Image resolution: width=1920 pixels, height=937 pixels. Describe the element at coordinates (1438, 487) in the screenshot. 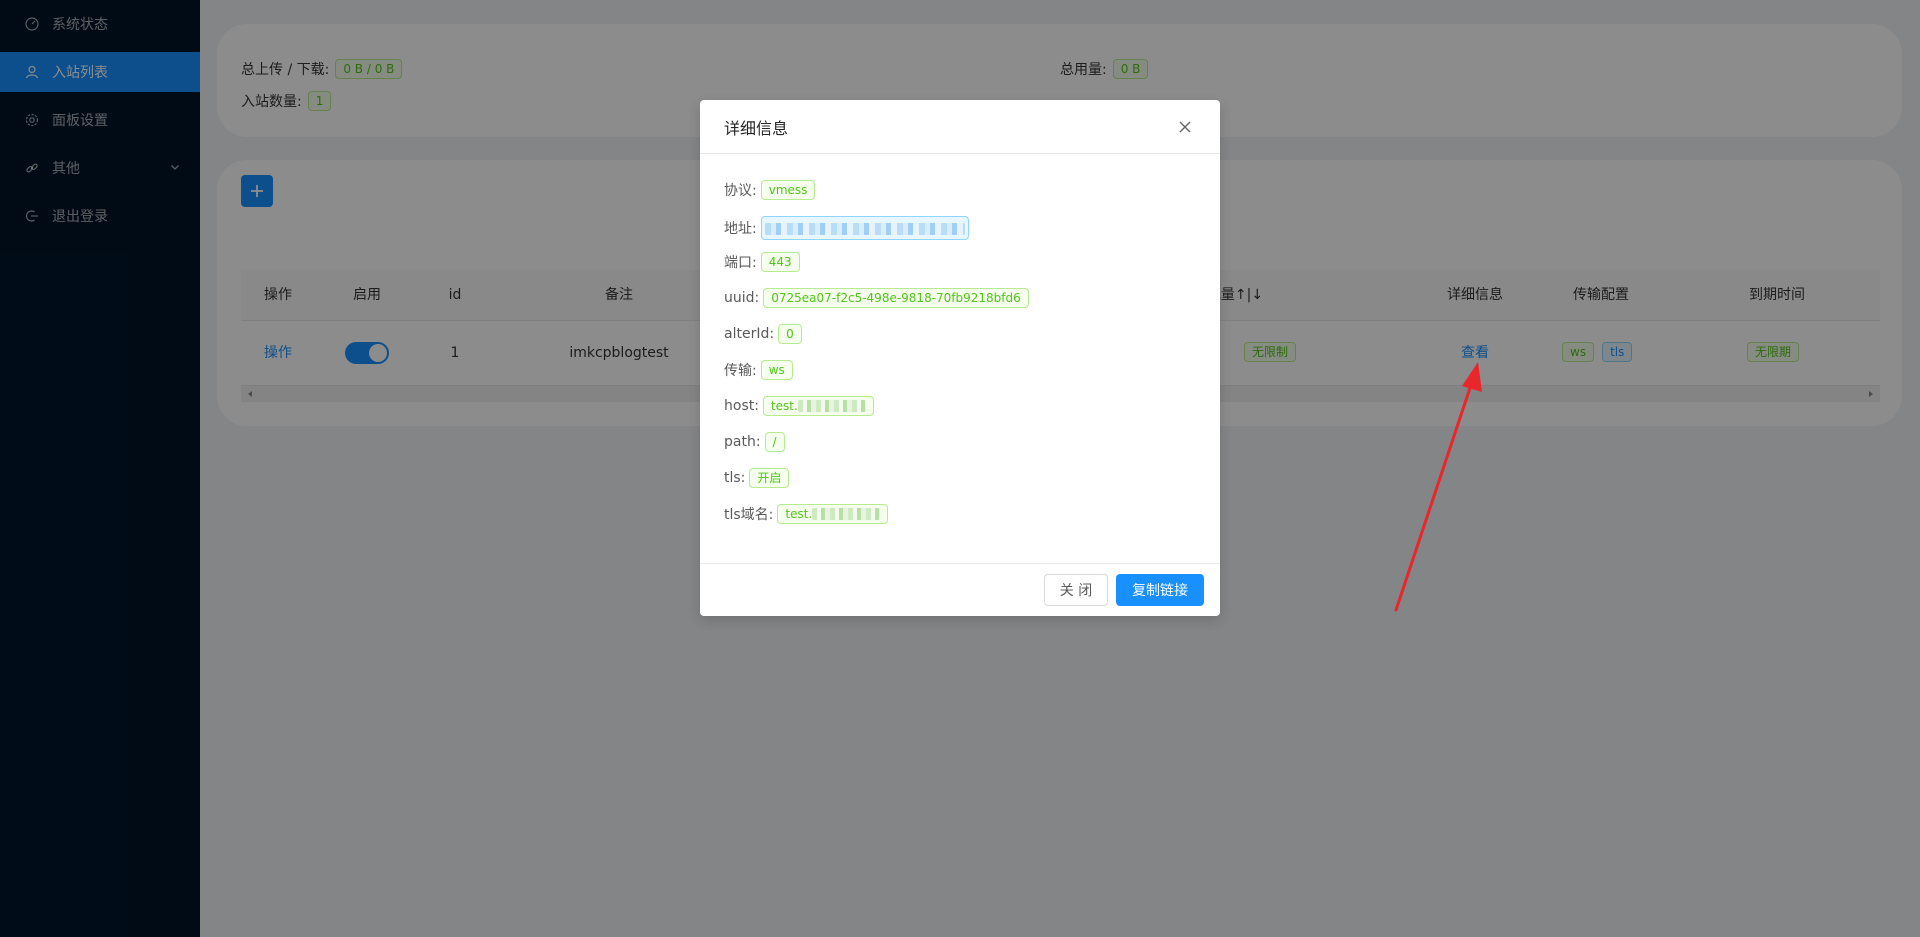

I see `annotation-arrow` at that location.